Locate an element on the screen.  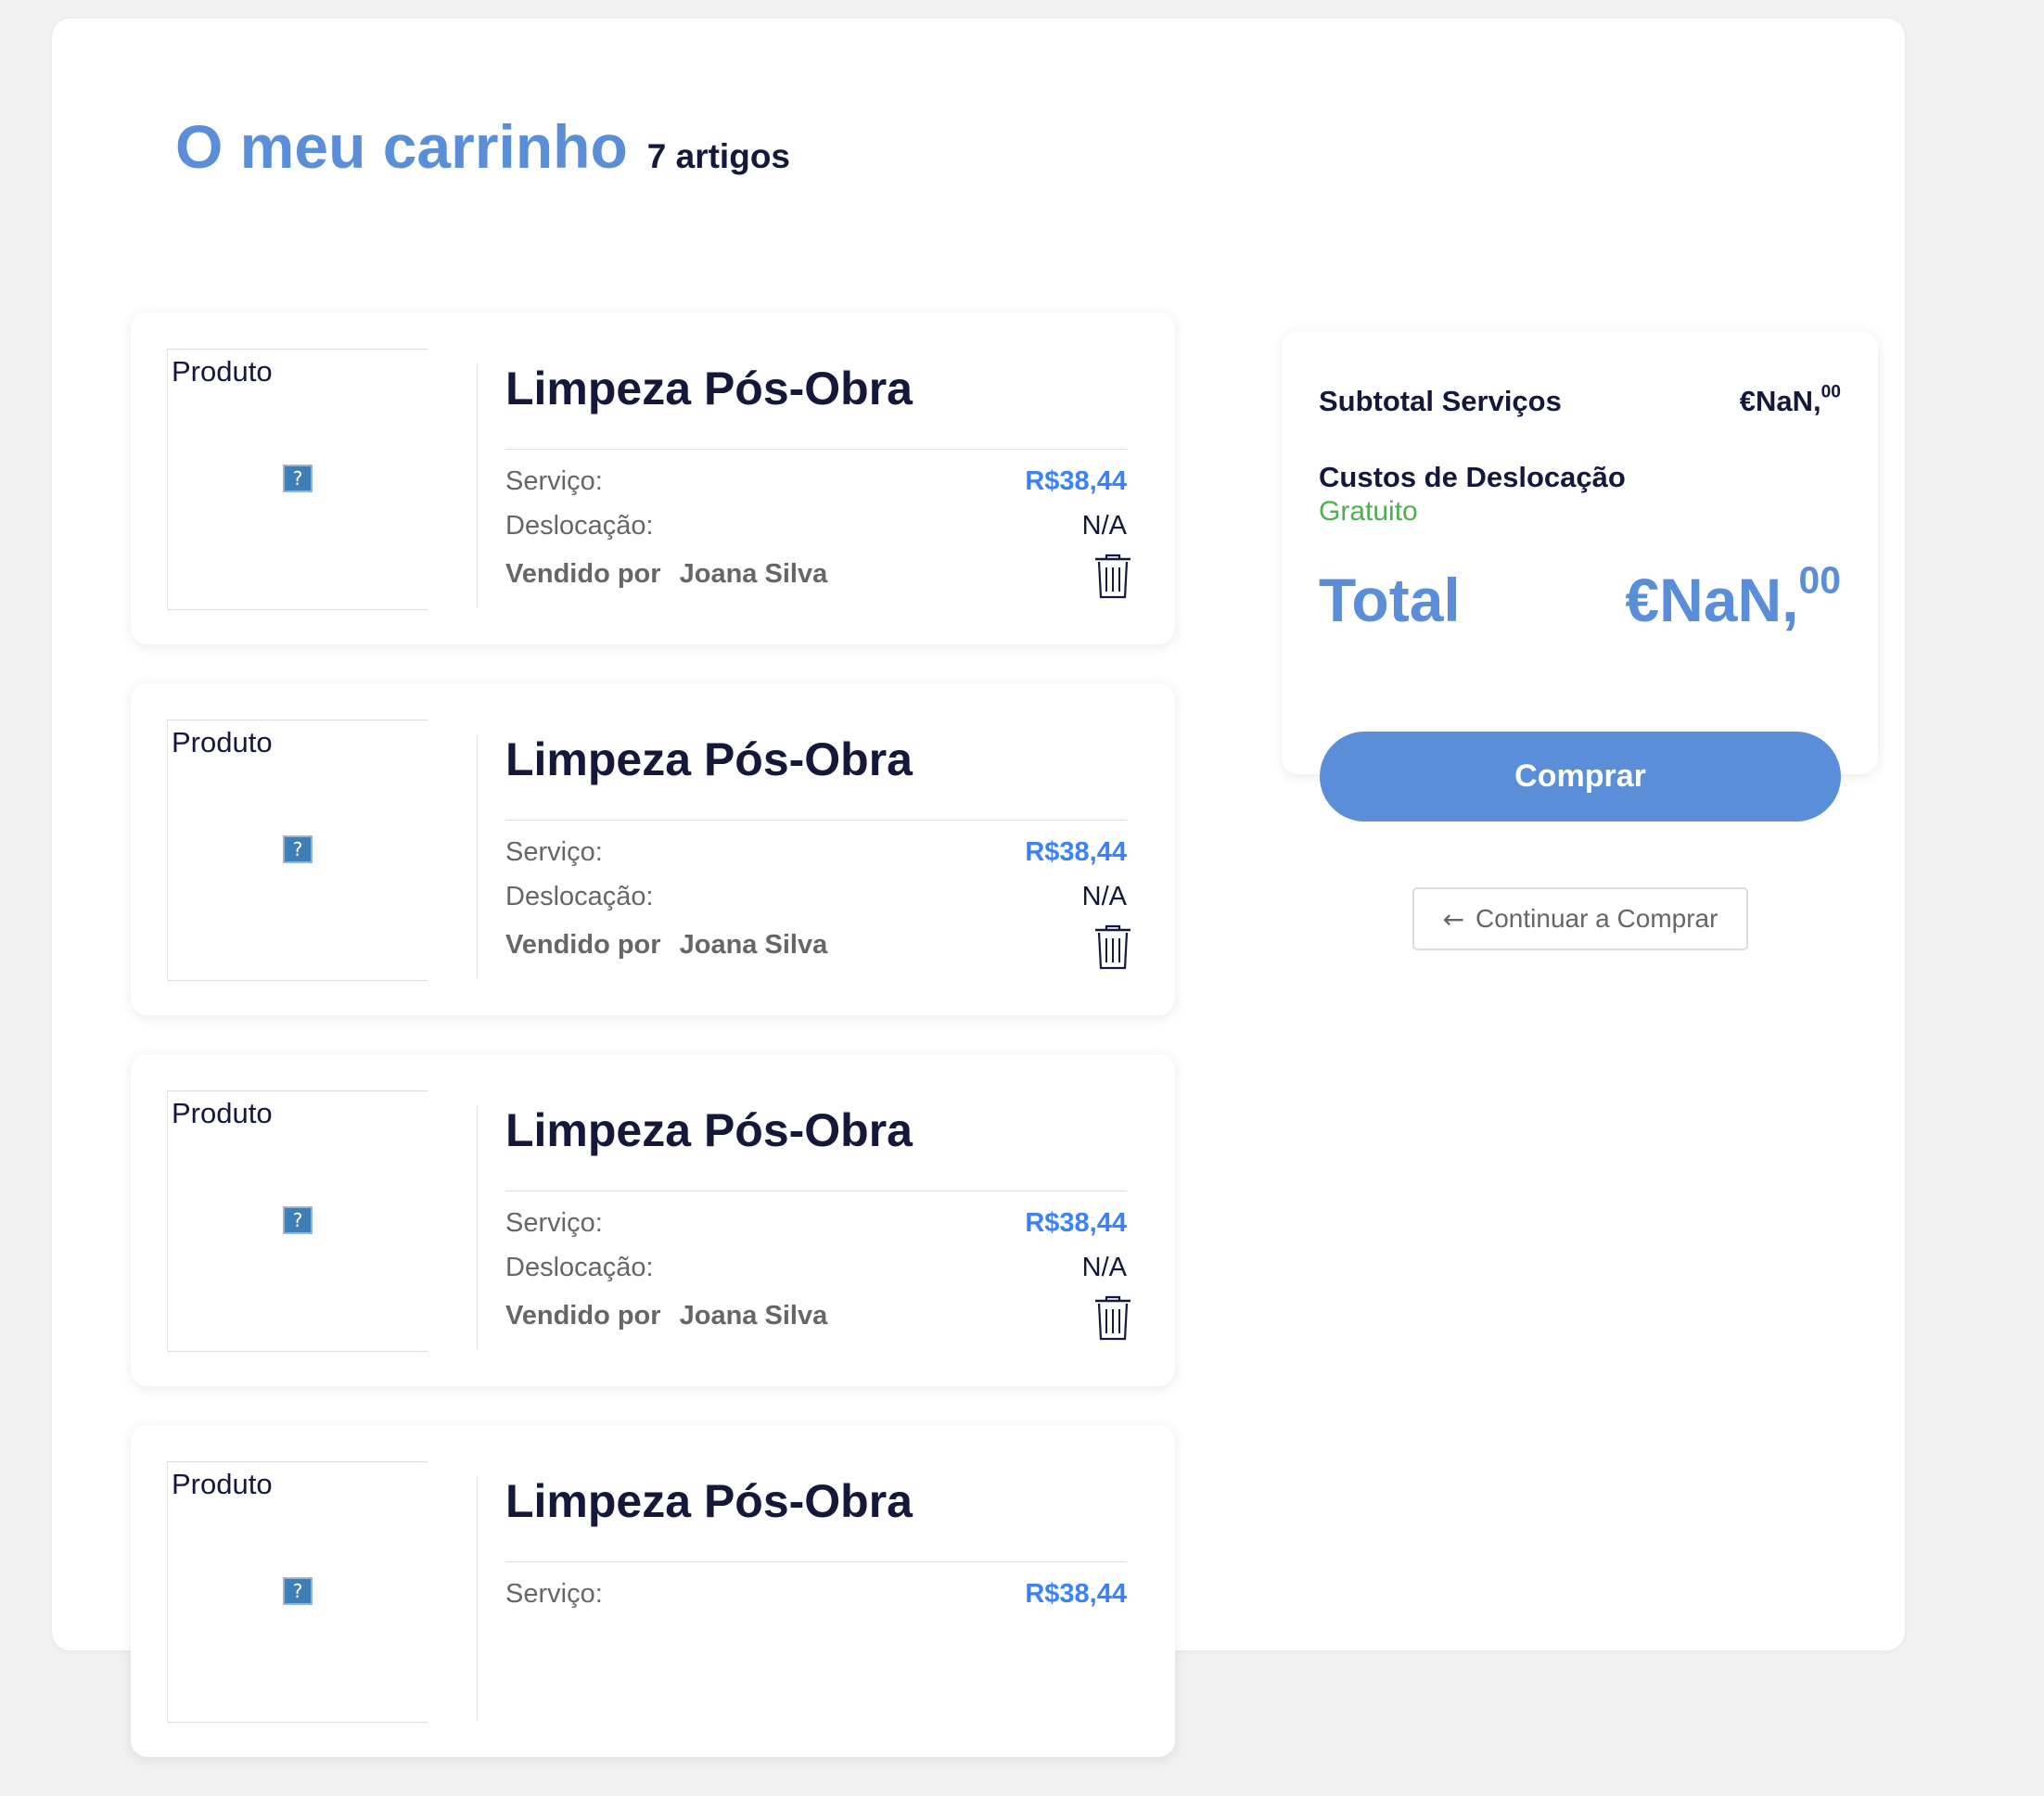
subtotal-row: Subtotal Serviços €NaN,00 is located at coordinates (1580, 400).